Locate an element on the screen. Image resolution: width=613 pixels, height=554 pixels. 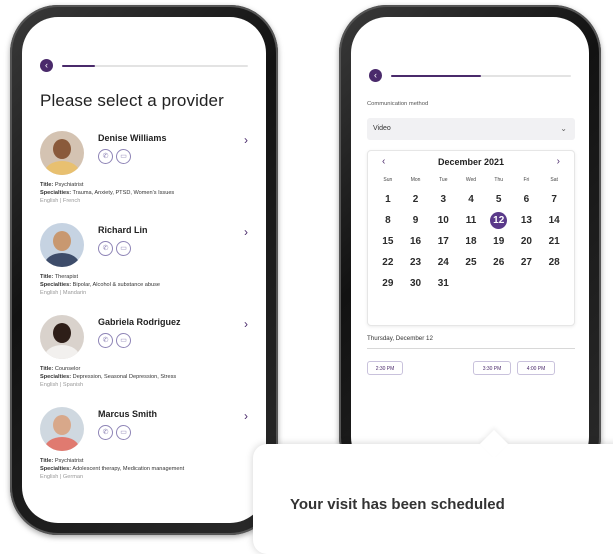
calendar-day: 22 is located at coordinates (388, 262).